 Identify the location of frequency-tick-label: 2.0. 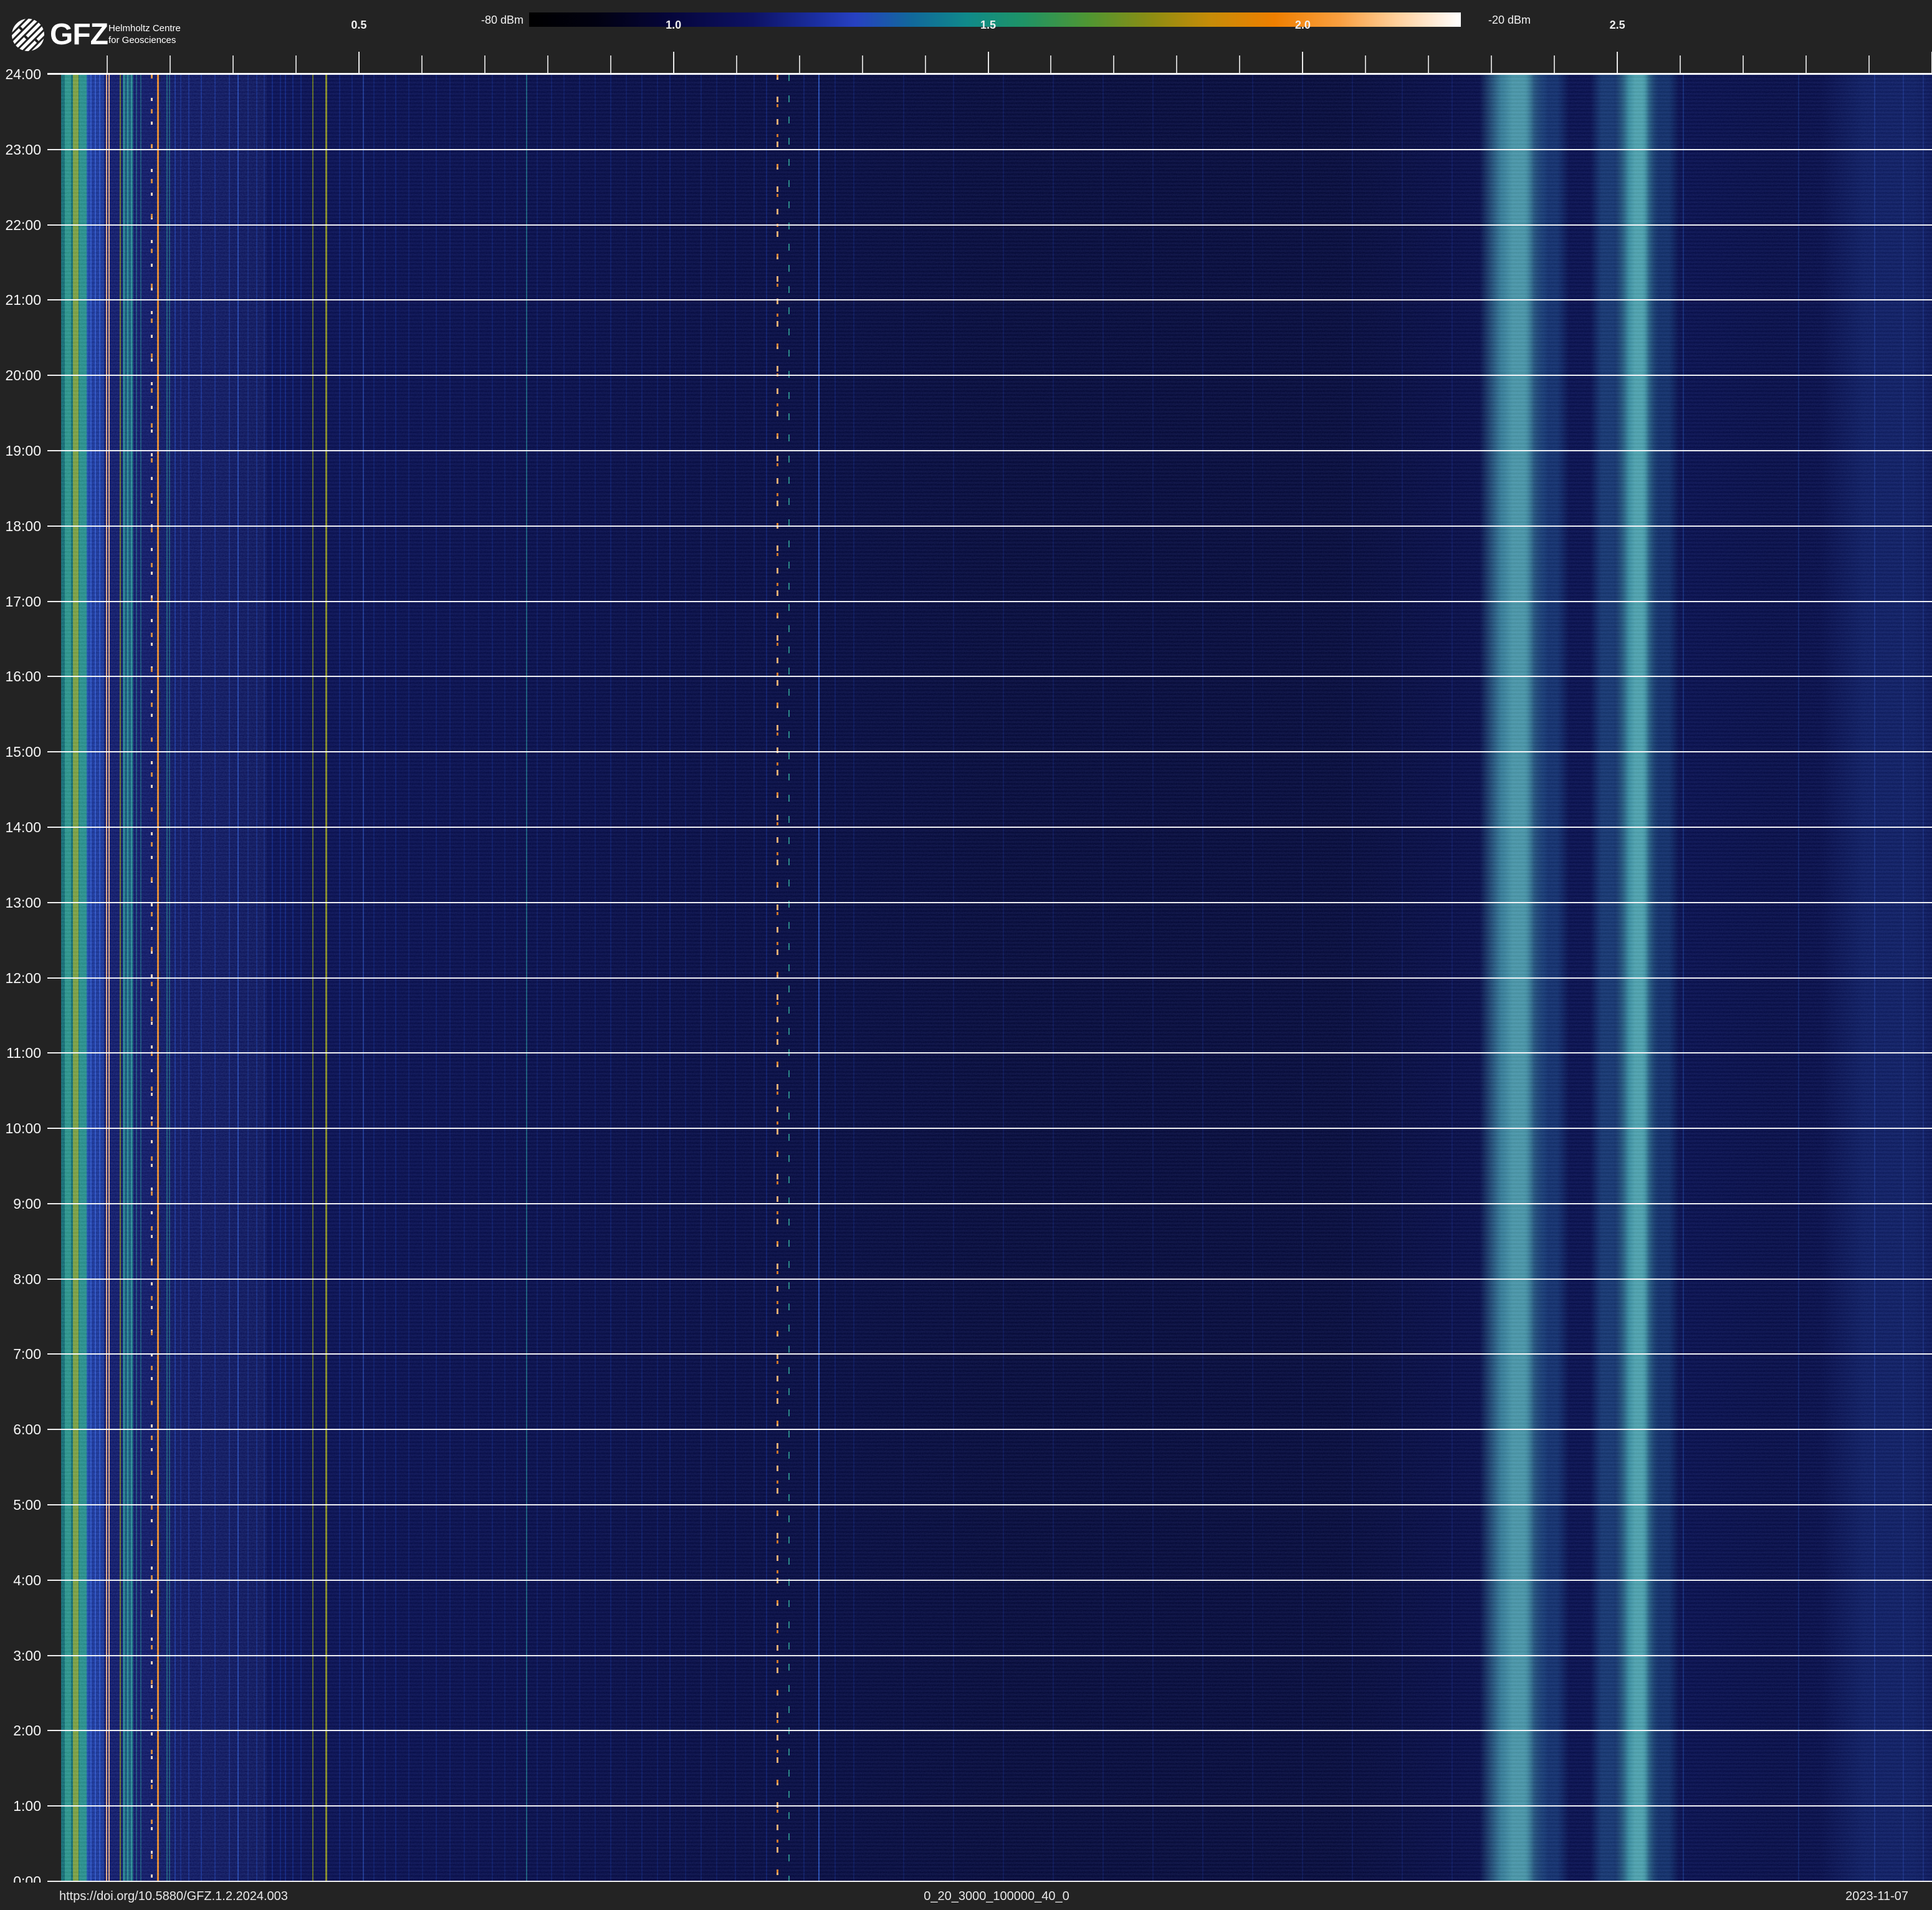
(1302, 25).